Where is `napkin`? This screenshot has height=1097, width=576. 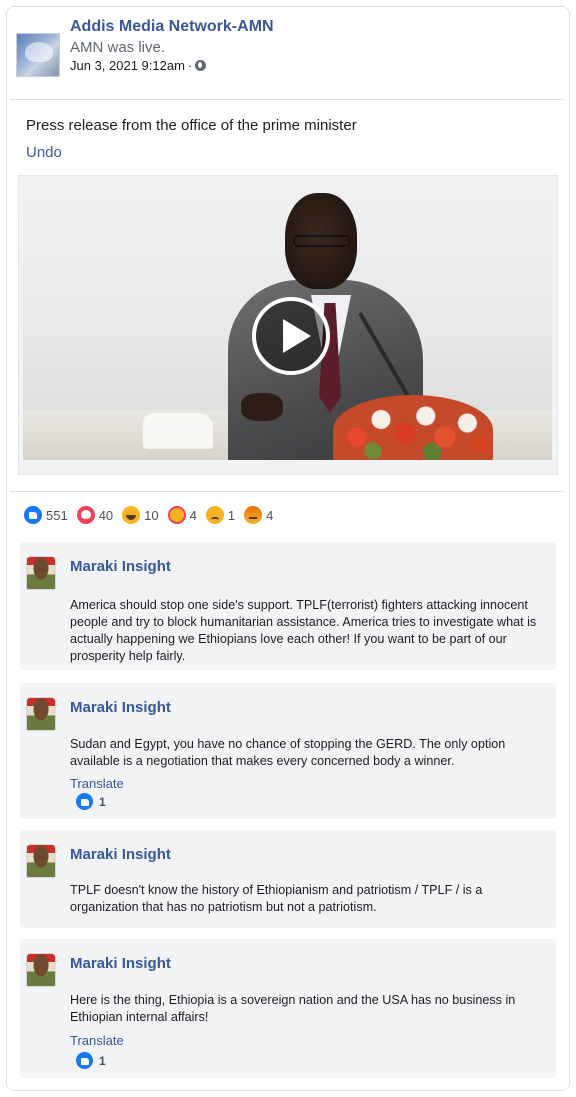
napkin is located at coordinates (178, 431).